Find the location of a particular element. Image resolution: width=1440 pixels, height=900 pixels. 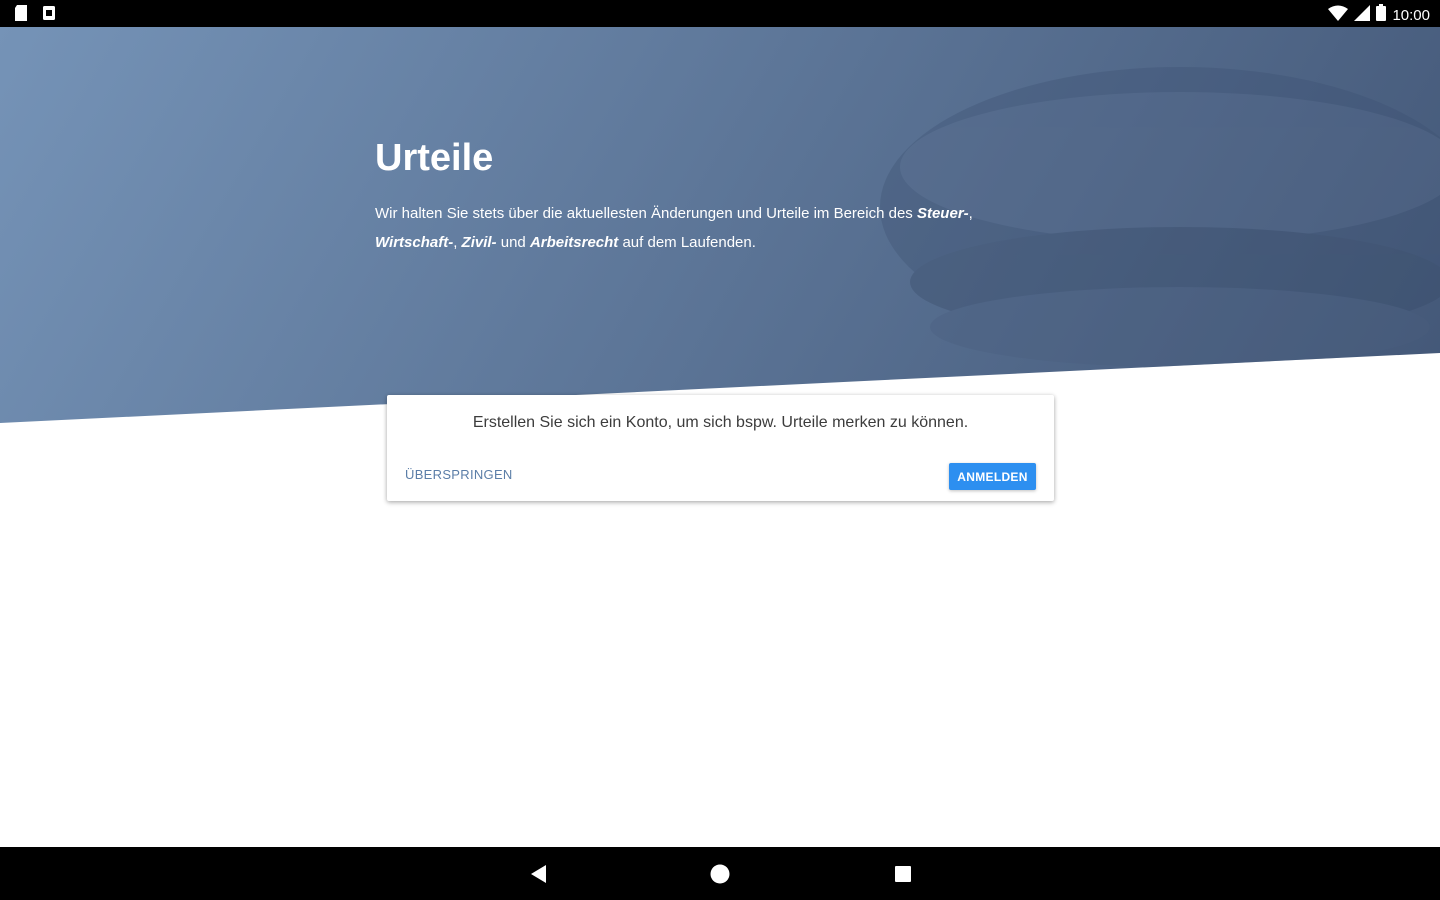

topic-civil-law: Zivil- is located at coordinates (479, 242).